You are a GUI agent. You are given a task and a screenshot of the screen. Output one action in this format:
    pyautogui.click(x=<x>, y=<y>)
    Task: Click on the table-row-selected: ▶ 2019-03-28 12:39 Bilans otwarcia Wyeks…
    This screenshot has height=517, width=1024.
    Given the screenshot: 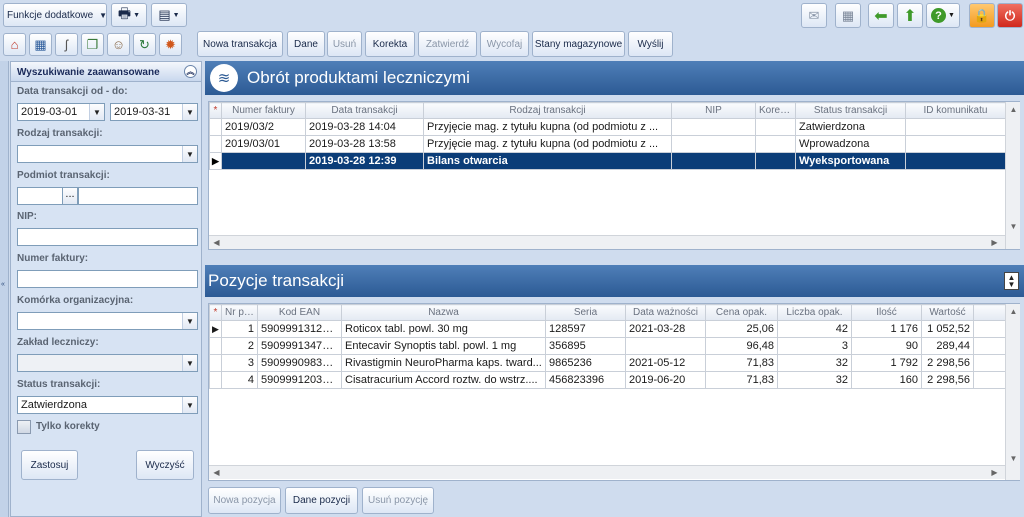 What is the action you would take?
    pyautogui.click(x=607, y=161)
    